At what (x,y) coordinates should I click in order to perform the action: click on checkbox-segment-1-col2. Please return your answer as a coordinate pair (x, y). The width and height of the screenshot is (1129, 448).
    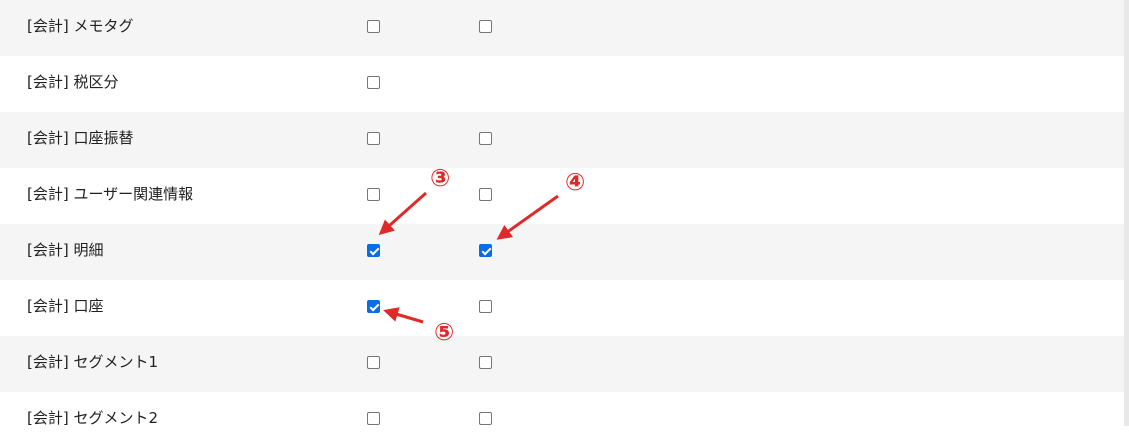
    Looking at the image, I should click on (485, 362).